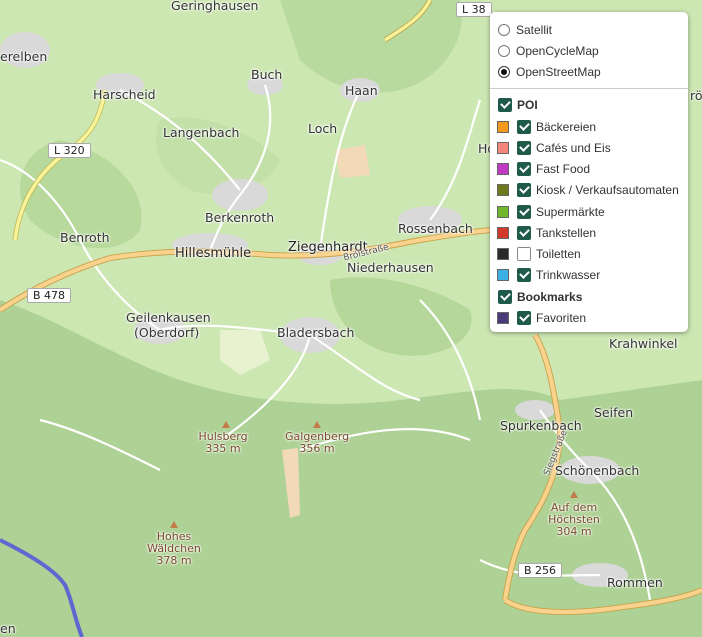  I want to click on base-layer-opencyclemap: OpenCycleMap, so click(544, 51).